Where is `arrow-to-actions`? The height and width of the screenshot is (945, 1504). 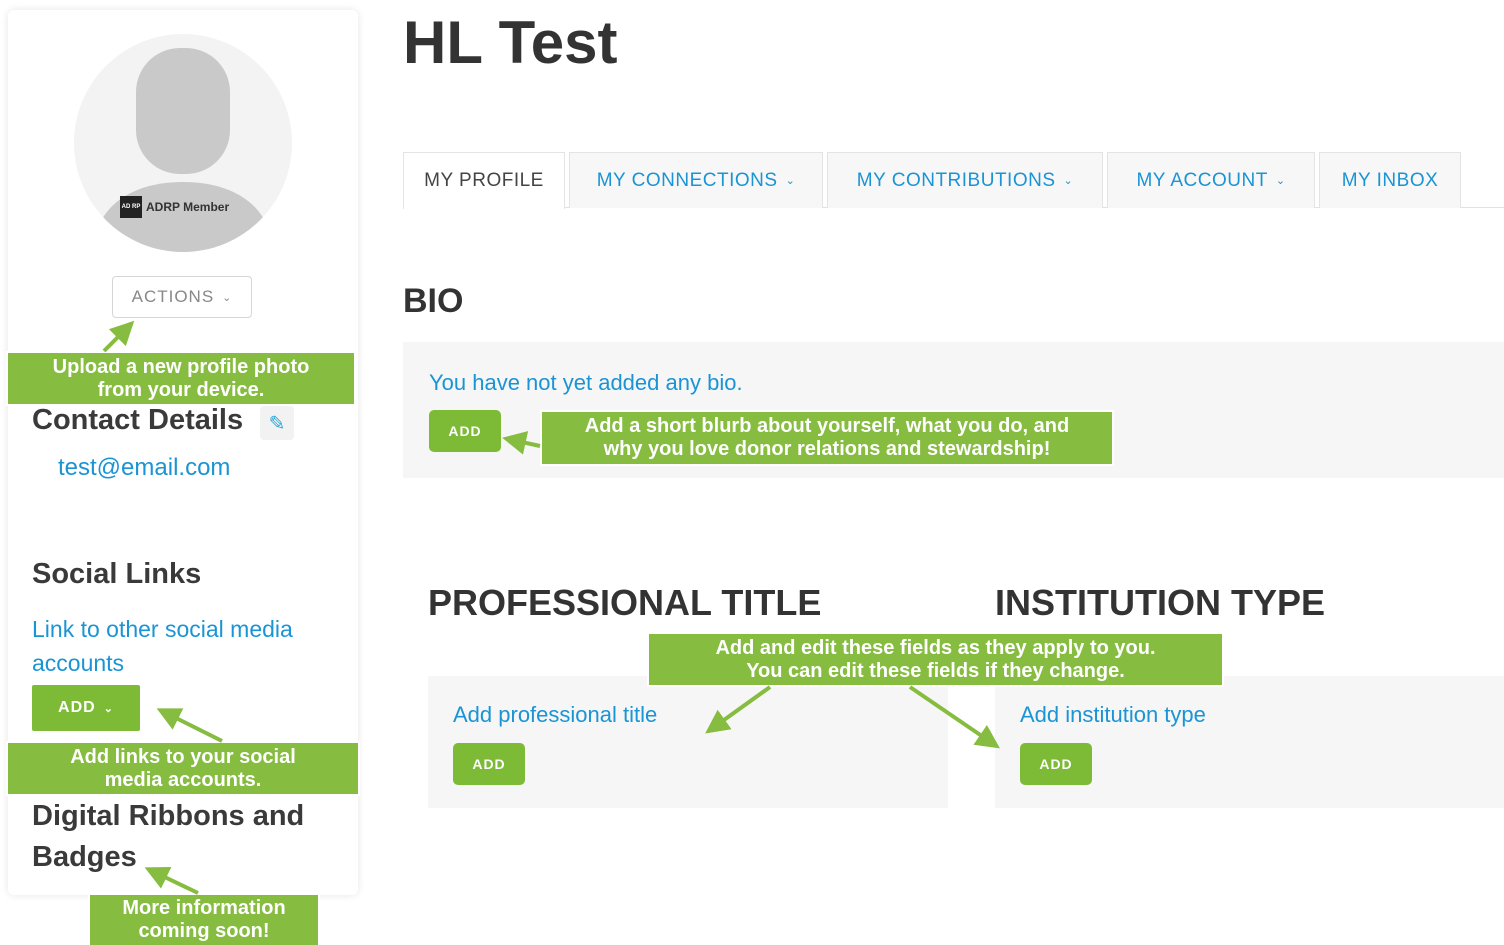
arrow-to-actions is located at coordinates (118, 336).